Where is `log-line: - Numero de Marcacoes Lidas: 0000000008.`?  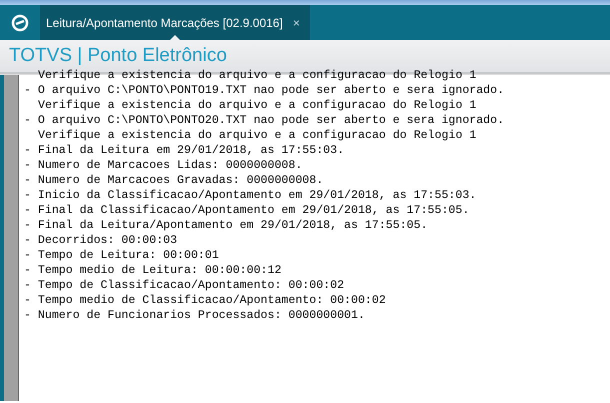 log-line: - Numero de Marcacoes Lidas: 0000000008. is located at coordinates (164, 165).